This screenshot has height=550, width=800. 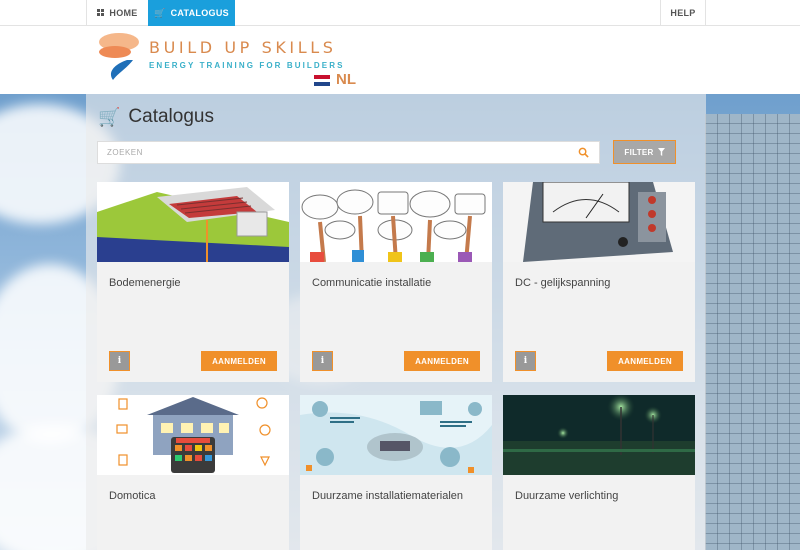 I want to click on nav-home: HOME, so click(x=117, y=12).